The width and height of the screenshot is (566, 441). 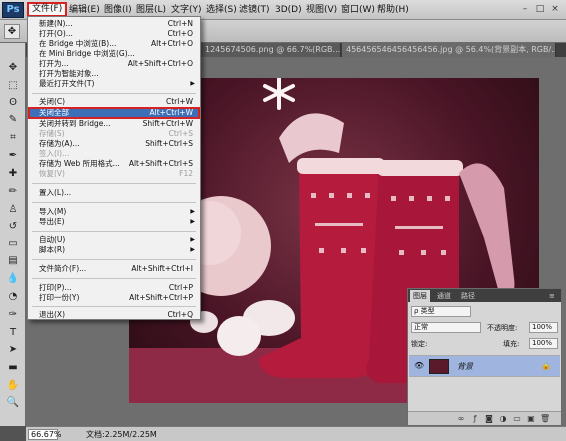 I want to click on menu-item-open: 打开(O)... Ctrl+O, so click(x=114, y=34).